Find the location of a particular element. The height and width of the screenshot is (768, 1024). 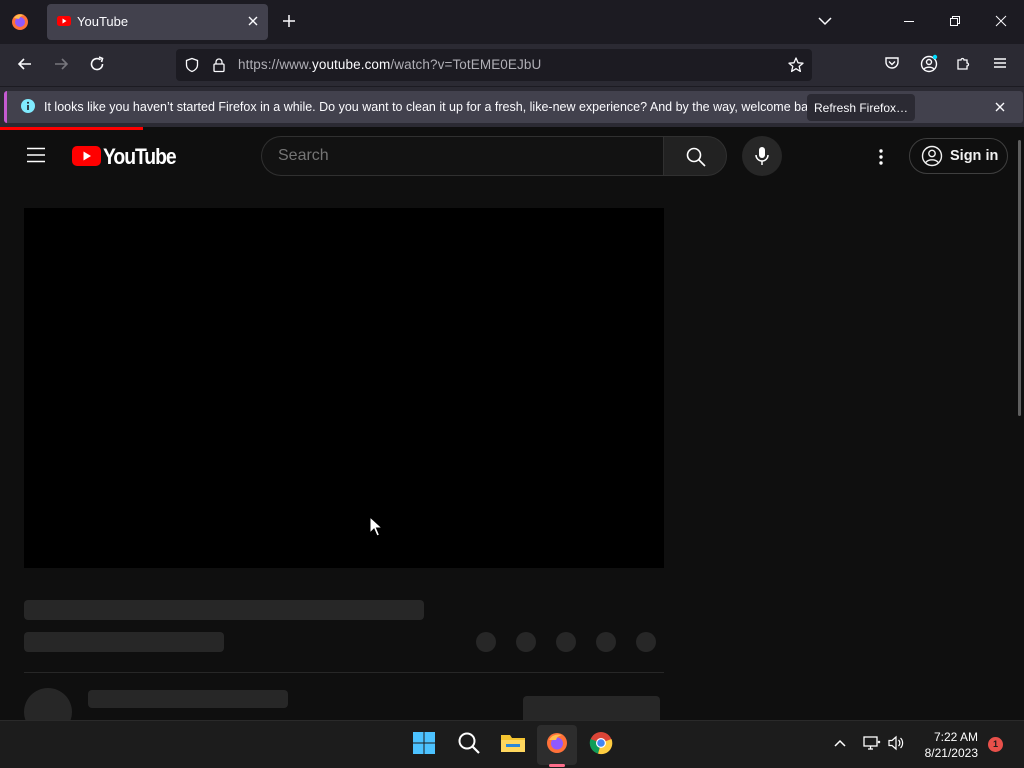

search-icon is located at coordinates (696, 157).